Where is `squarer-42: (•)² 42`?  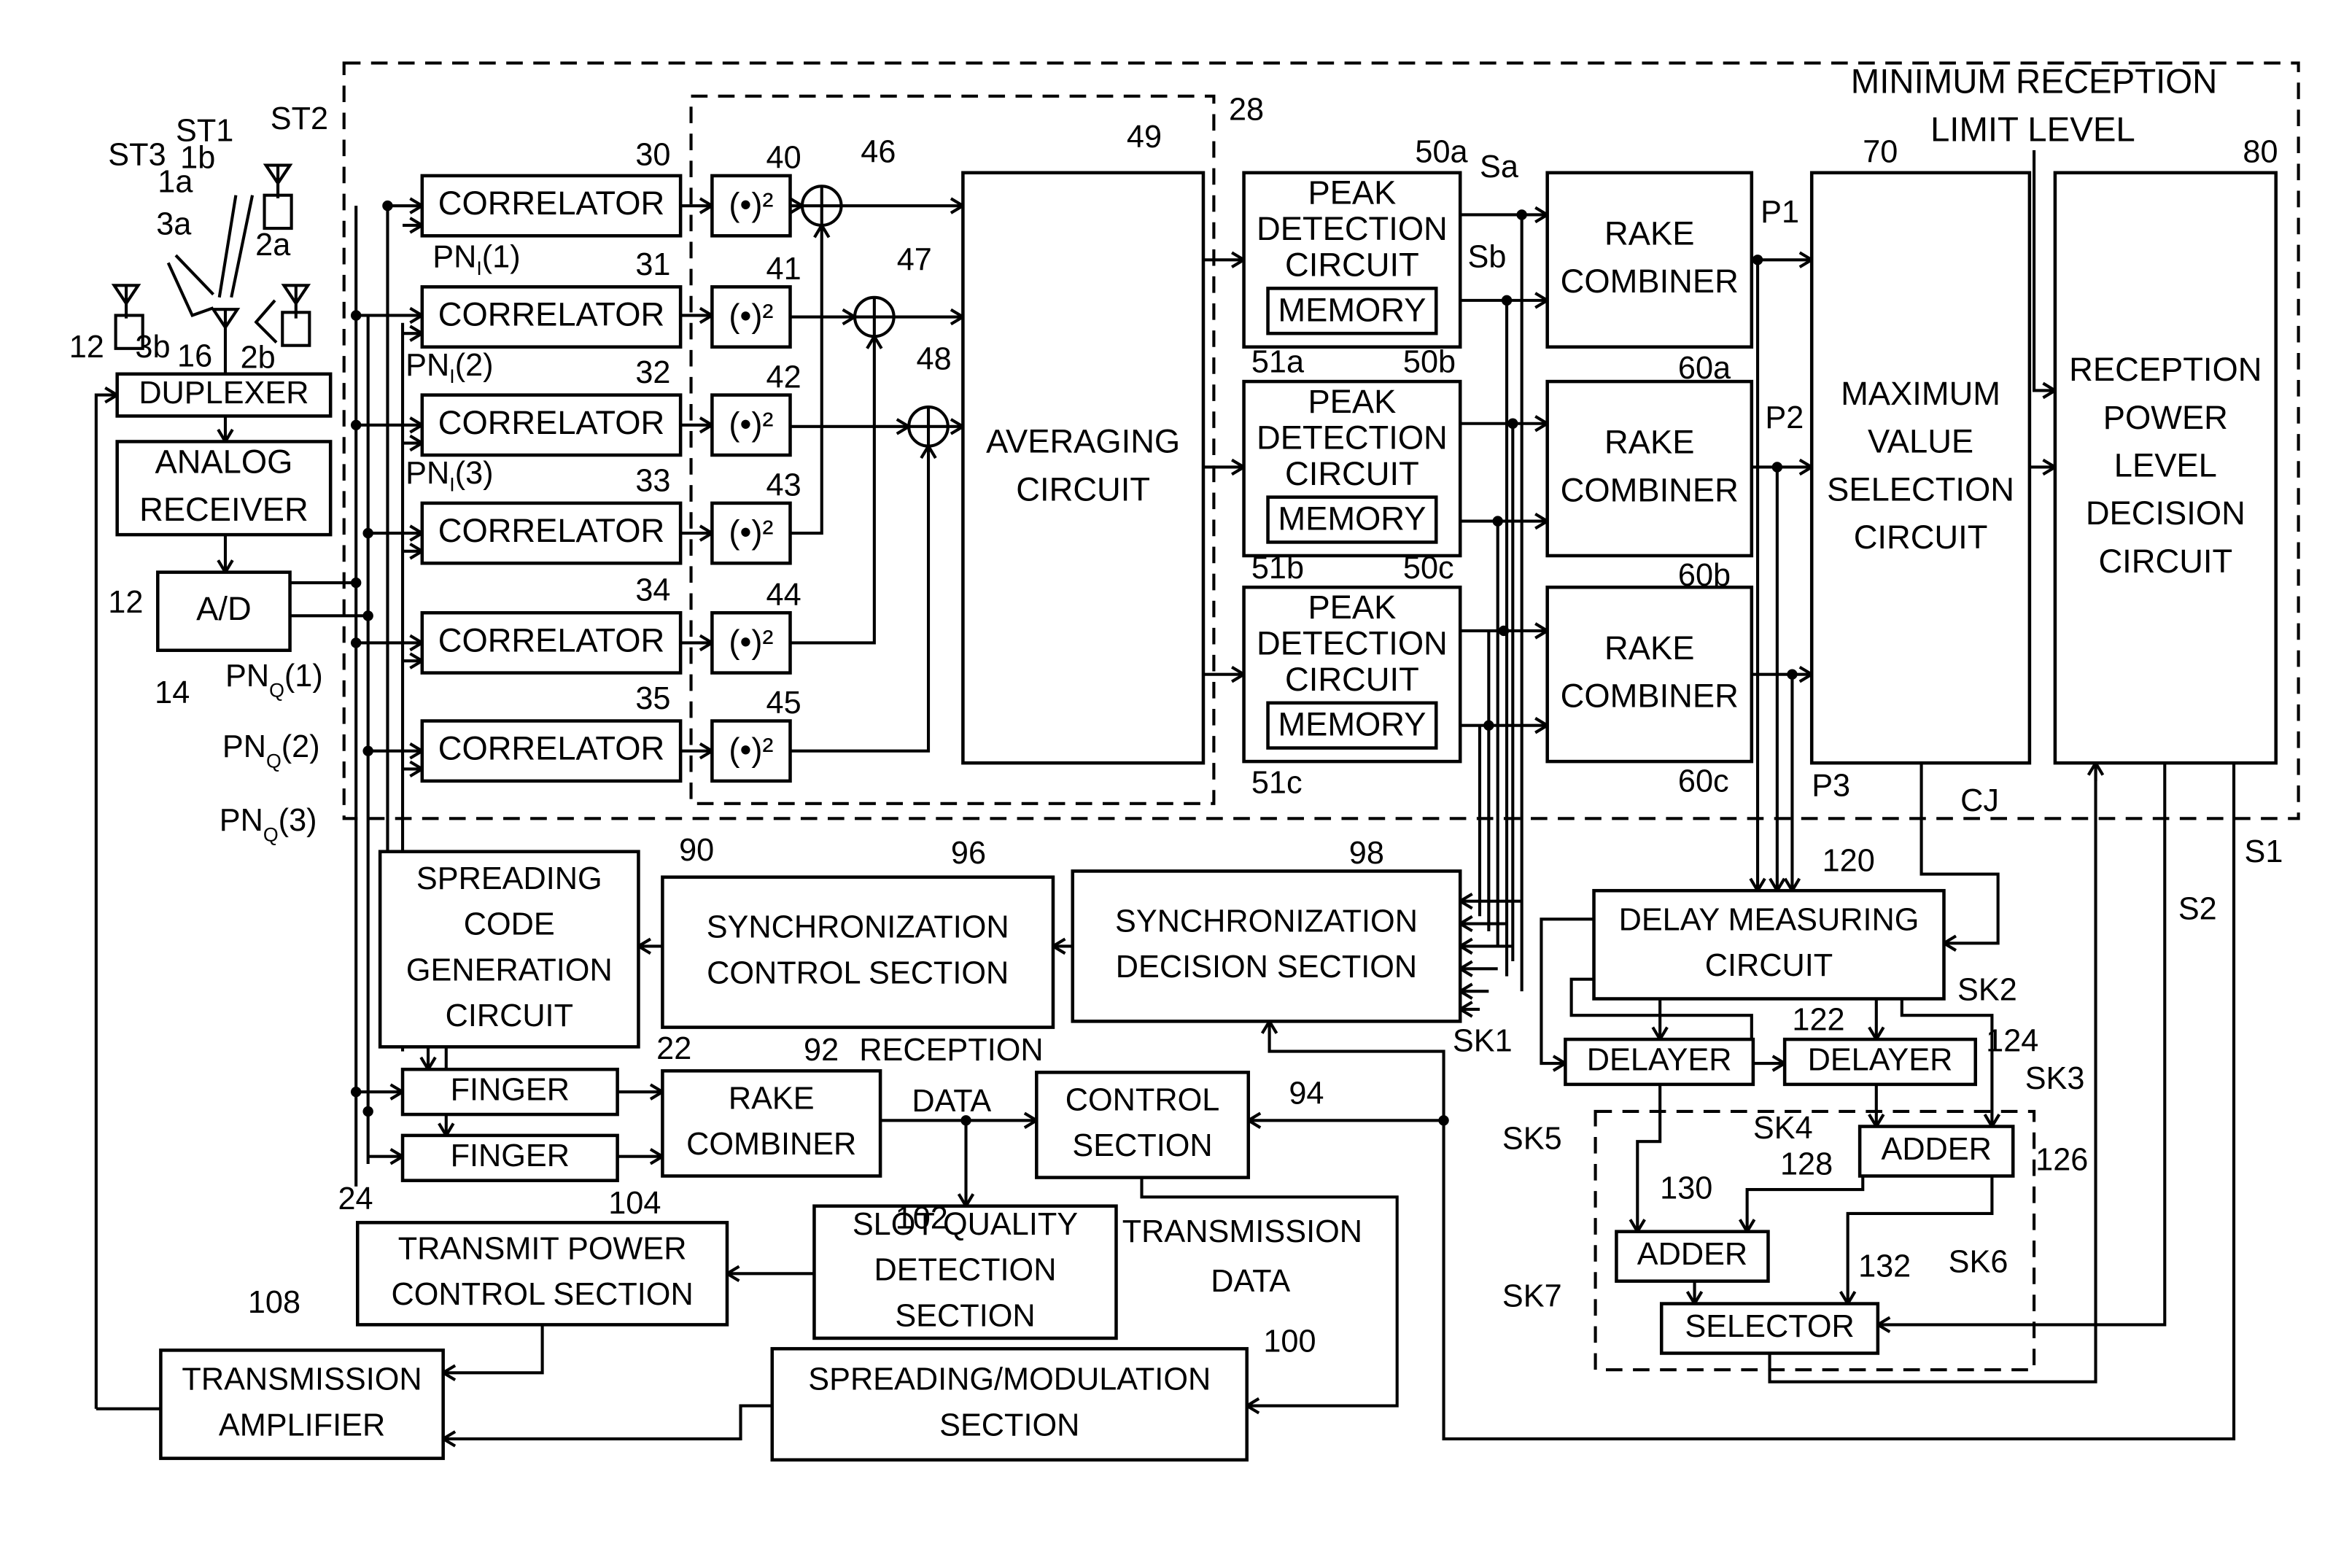
squarer-42: (•)² 42 is located at coordinates (756, 408).